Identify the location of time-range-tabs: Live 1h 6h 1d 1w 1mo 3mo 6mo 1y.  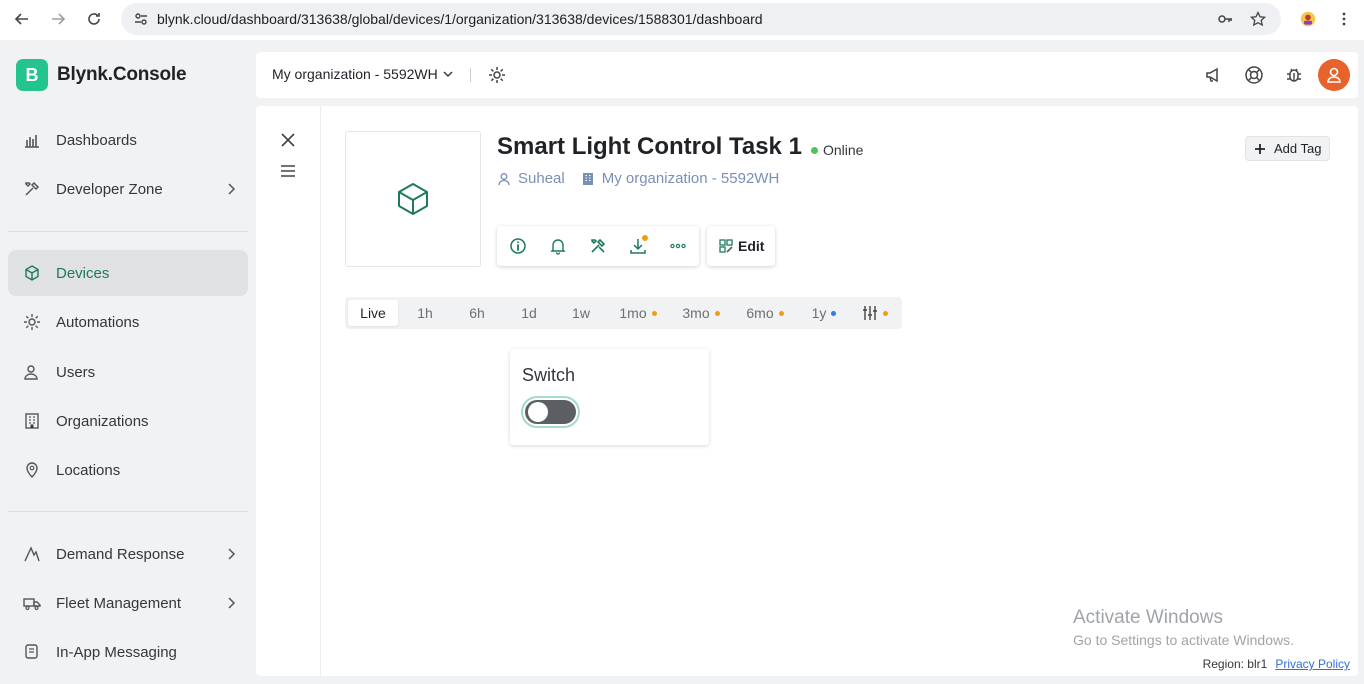
(623, 313).